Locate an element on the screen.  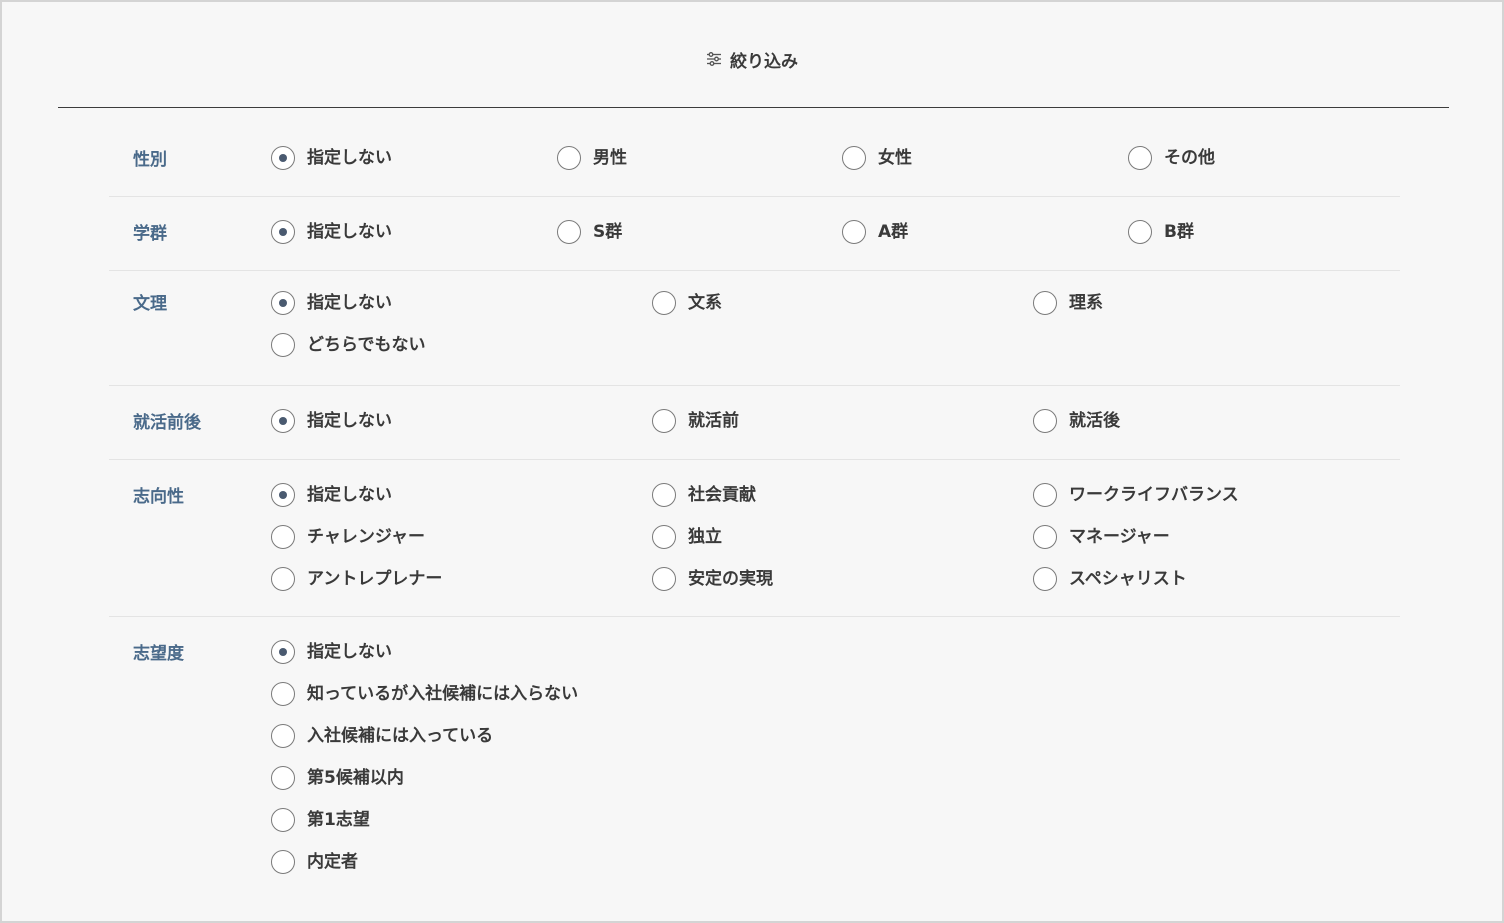
radio-option: 就活前 is located at coordinates (695, 421).